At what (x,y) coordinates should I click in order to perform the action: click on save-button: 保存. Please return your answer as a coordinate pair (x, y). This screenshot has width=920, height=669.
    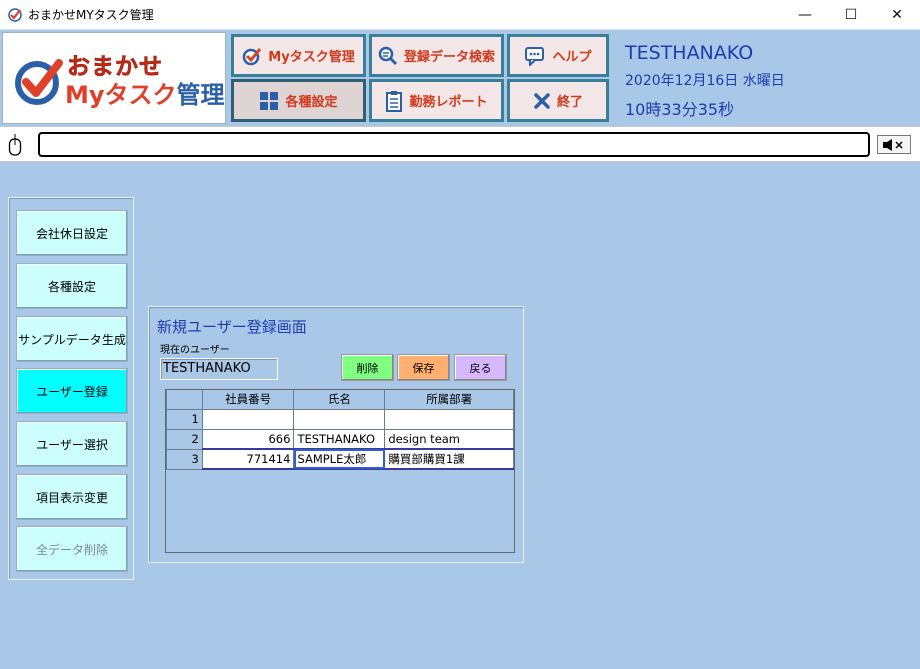
    Looking at the image, I should click on (423, 367).